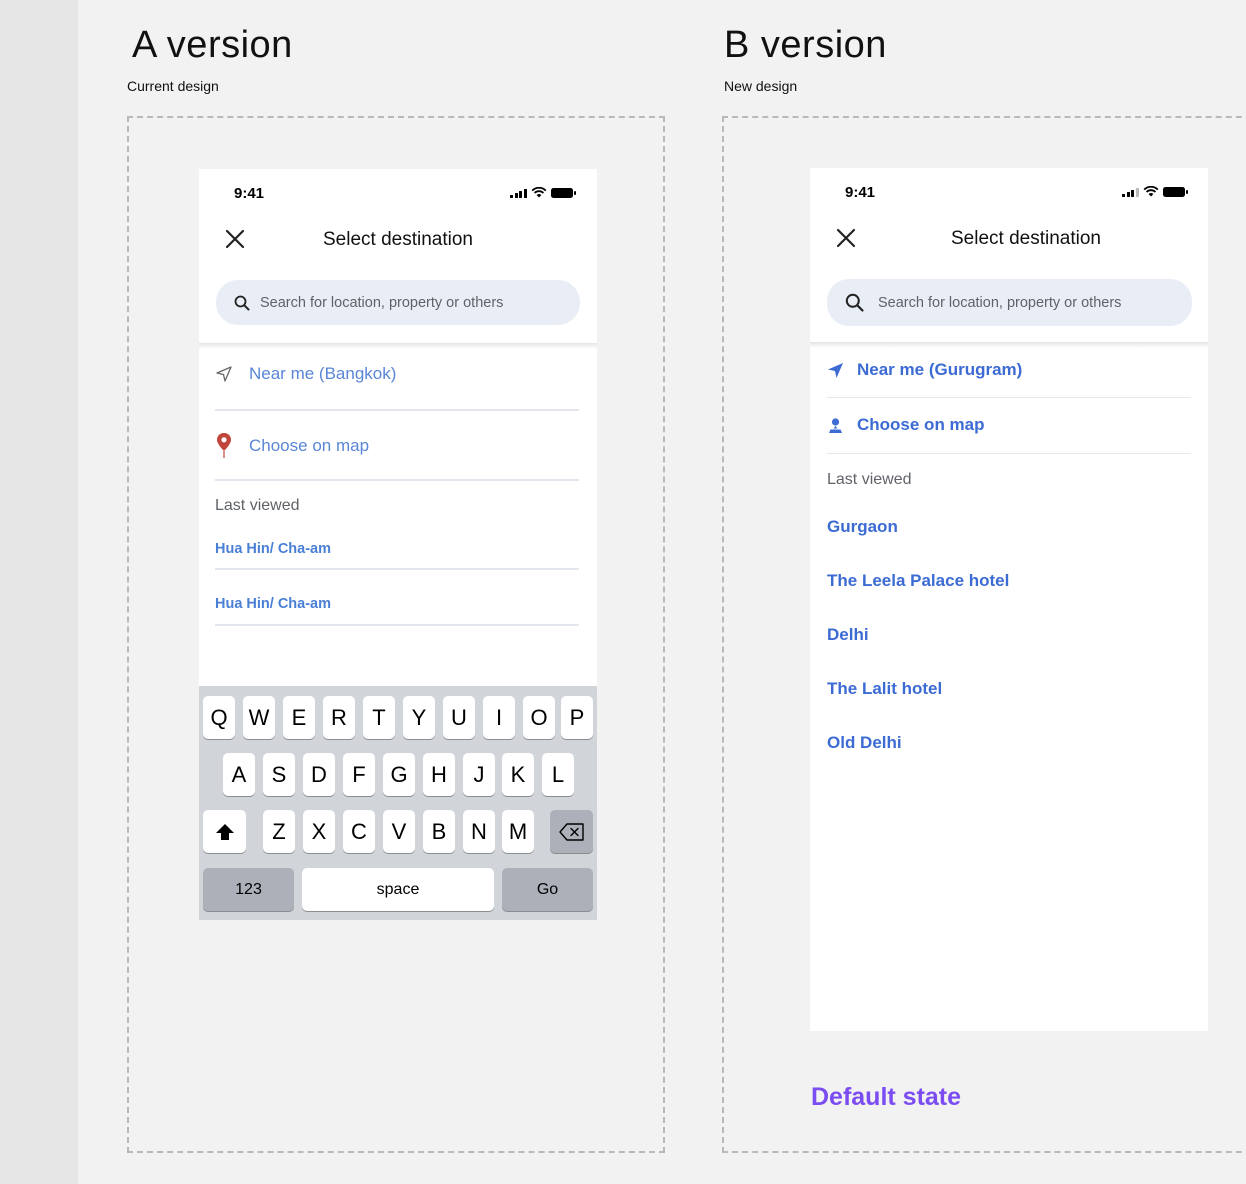  I want to click on key-m: M, so click(518, 831).